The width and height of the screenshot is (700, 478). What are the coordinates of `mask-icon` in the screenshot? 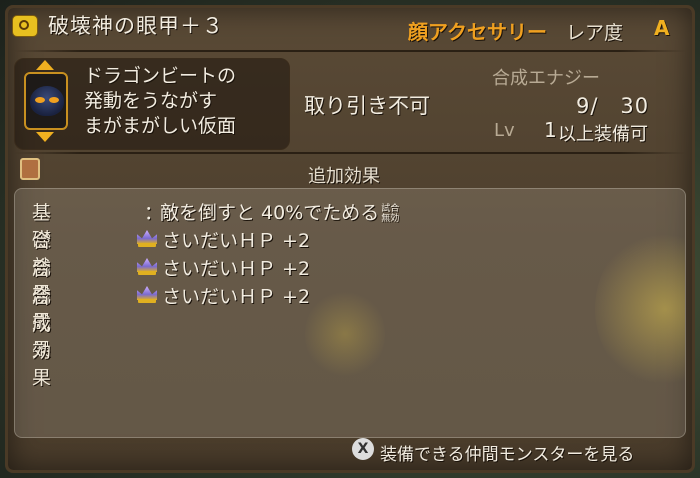 It's located at (47, 101).